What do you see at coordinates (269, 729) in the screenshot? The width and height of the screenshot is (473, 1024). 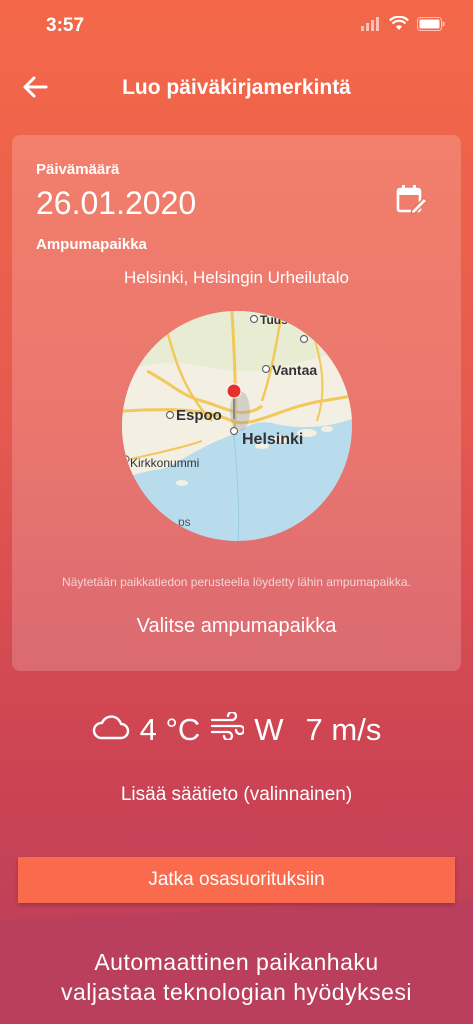 I see `wind-direction: W` at bounding box center [269, 729].